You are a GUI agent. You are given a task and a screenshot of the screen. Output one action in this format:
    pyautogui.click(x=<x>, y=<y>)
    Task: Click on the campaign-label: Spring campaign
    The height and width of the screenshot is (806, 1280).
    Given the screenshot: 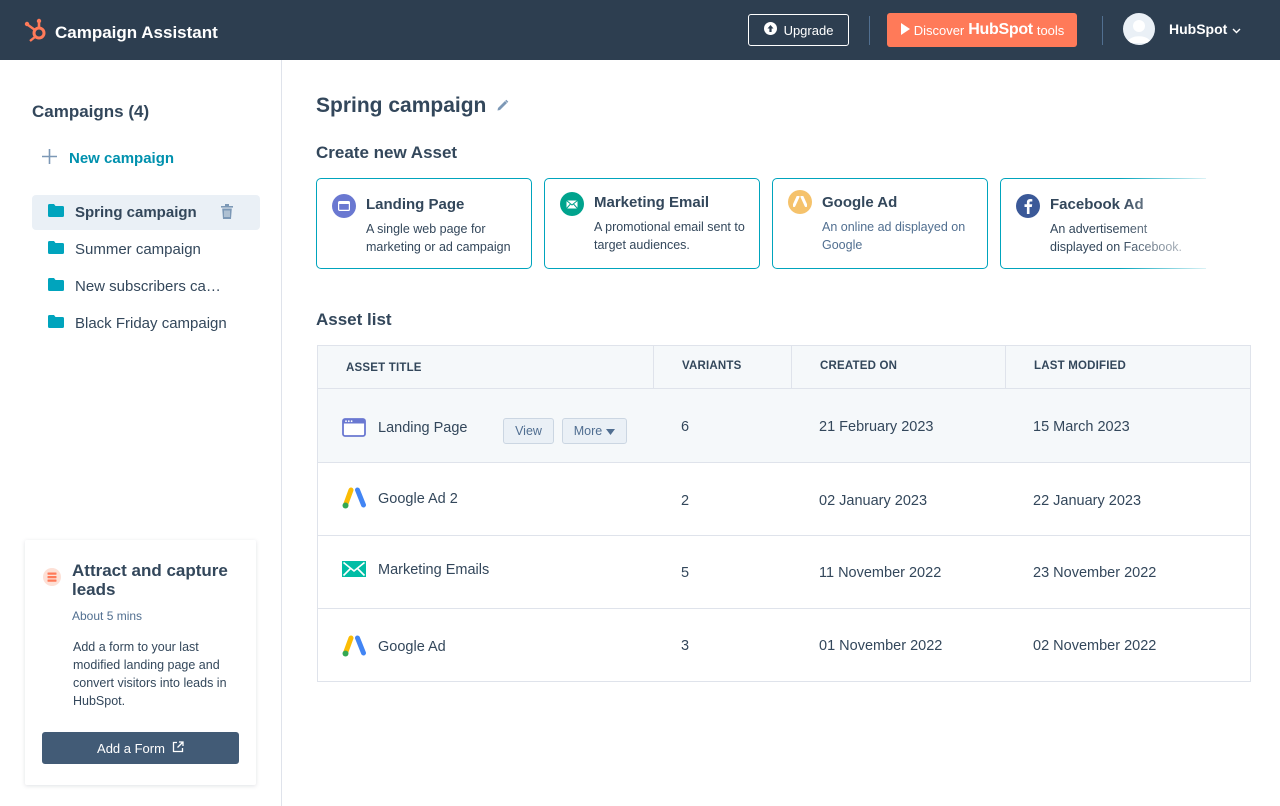 What is the action you would take?
    pyautogui.click(x=136, y=212)
    